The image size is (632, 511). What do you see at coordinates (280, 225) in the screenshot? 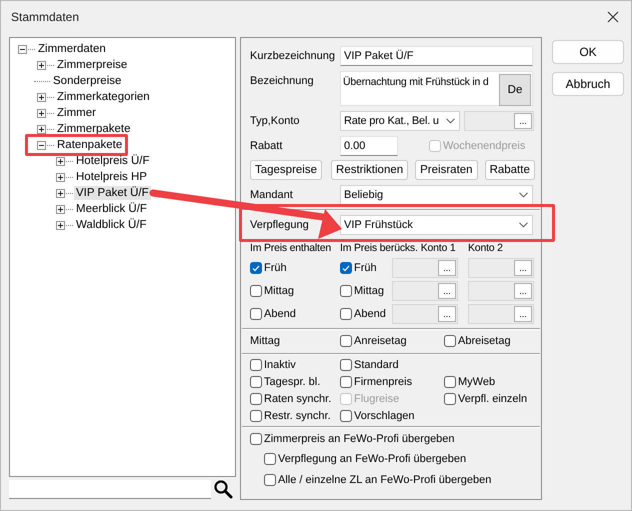
I see `field-label: Verpflegung` at bounding box center [280, 225].